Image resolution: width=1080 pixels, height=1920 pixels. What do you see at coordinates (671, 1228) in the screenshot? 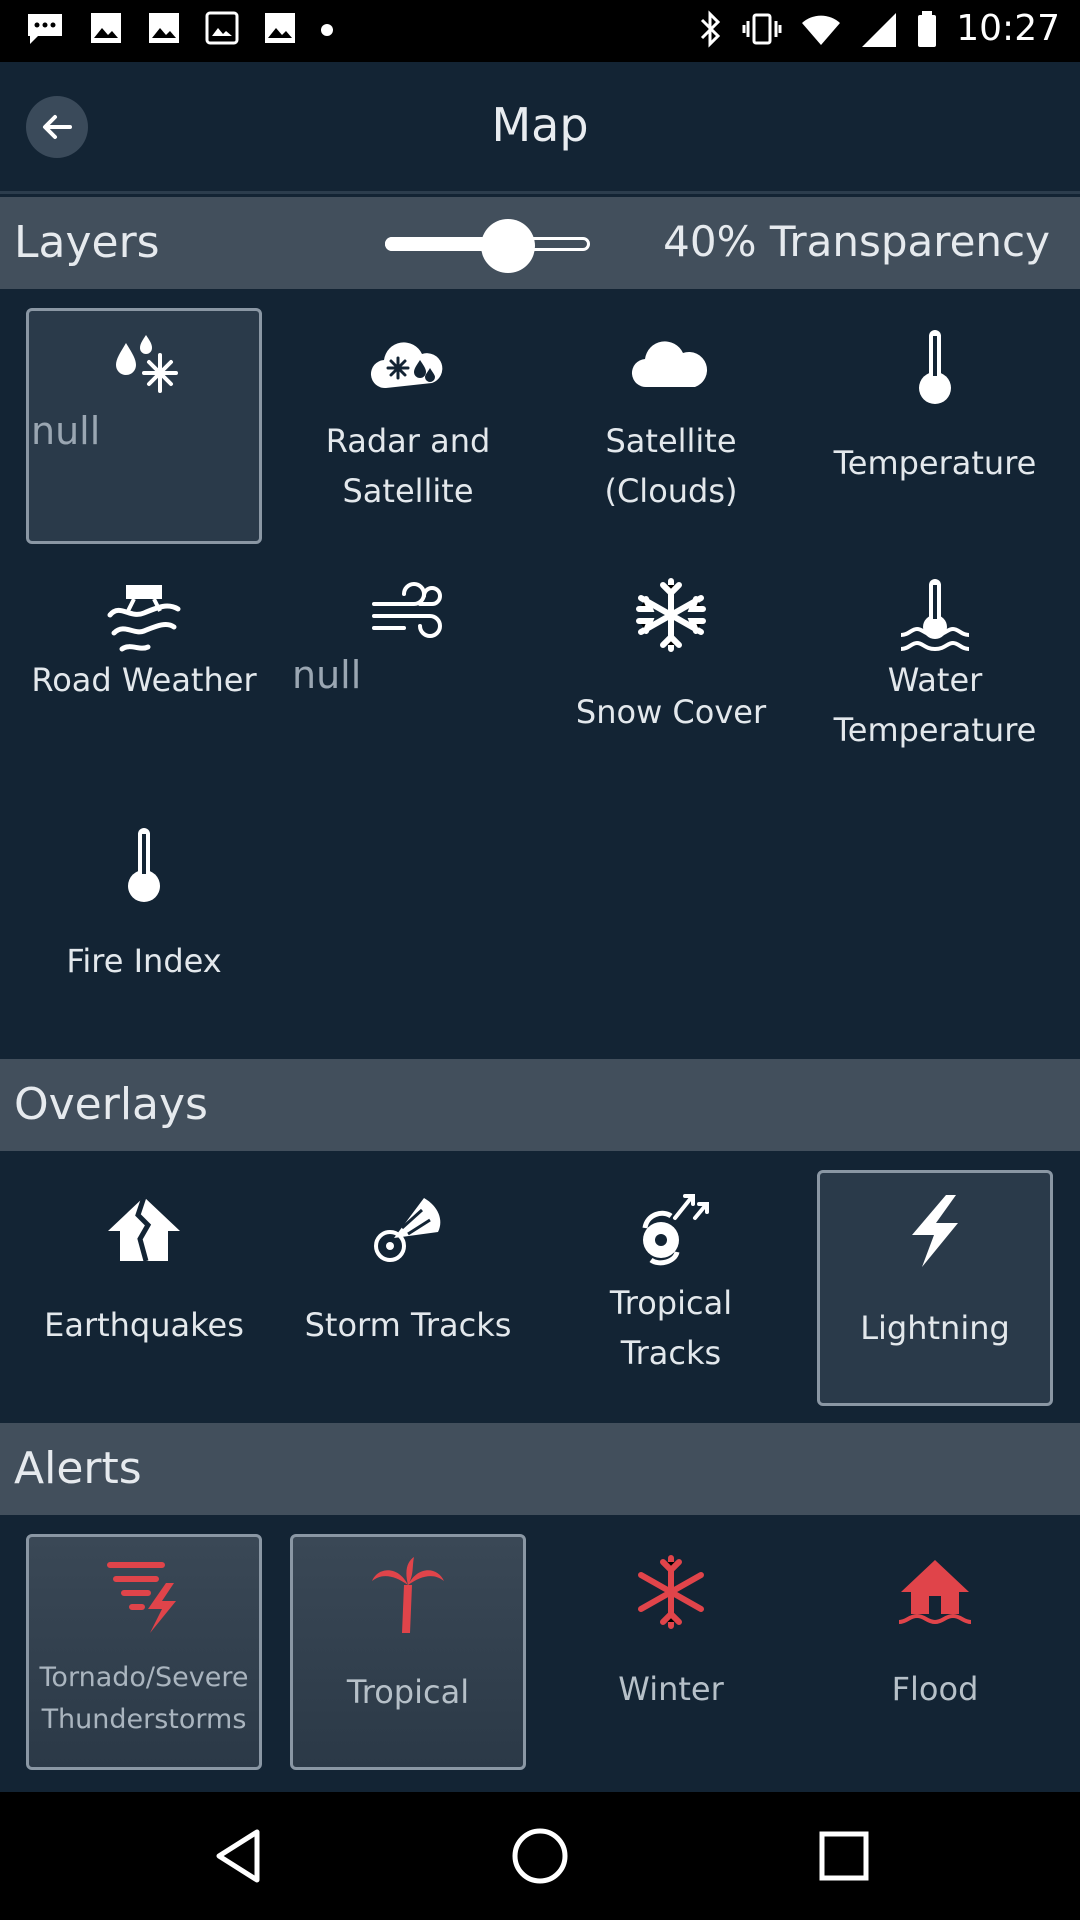
I see `hurricane-icon` at bounding box center [671, 1228].